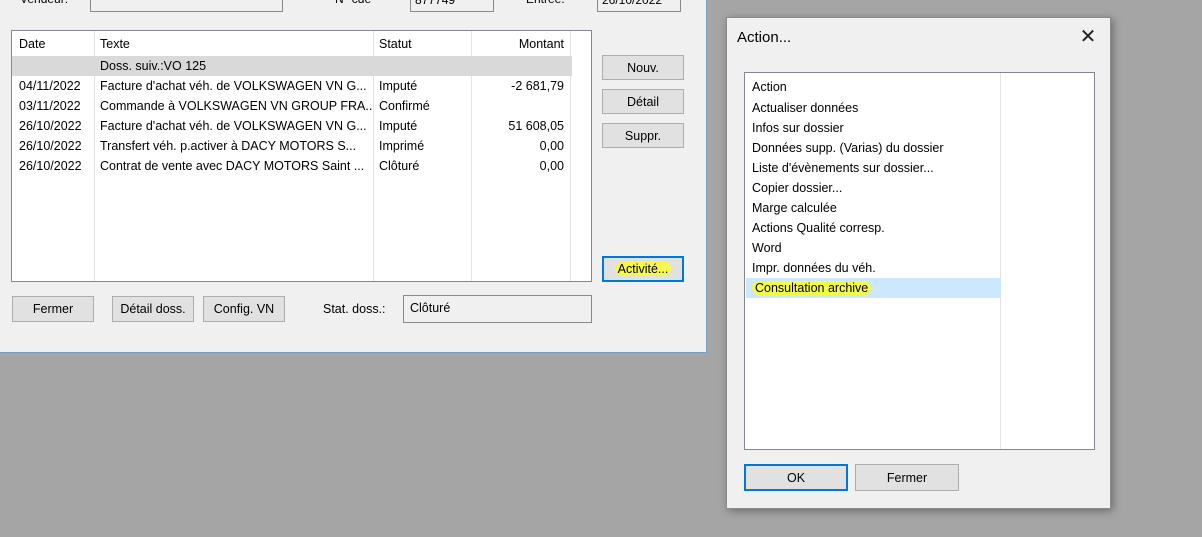 The height and width of the screenshot is (537, 1202). I want to click on list-header: Action, so click(769, 87).